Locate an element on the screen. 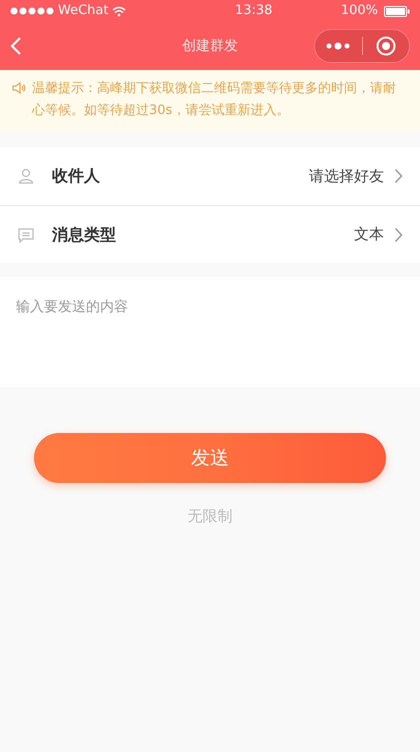 The height and width of the screenshot is (752, 420). status-time: 13:38 is located at coordinates (253, 11).